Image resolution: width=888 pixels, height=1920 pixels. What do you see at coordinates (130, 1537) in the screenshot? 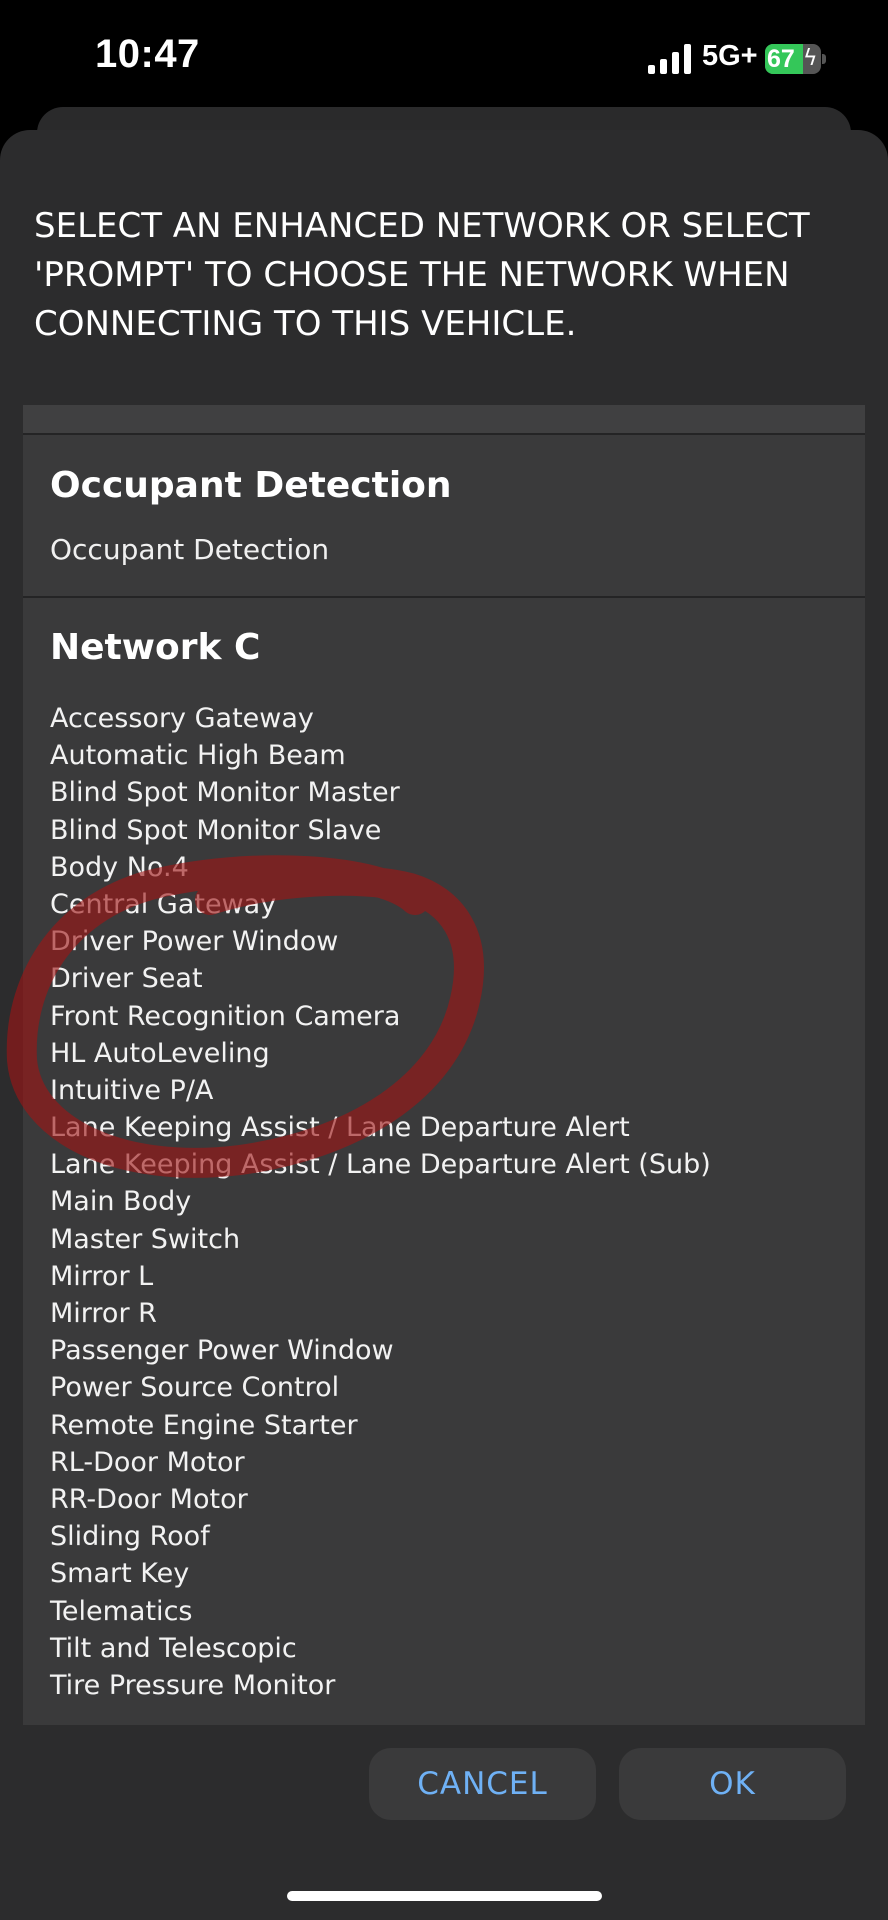
I see `list-item: Sliding Roof` at bounding box center [130, 1537].